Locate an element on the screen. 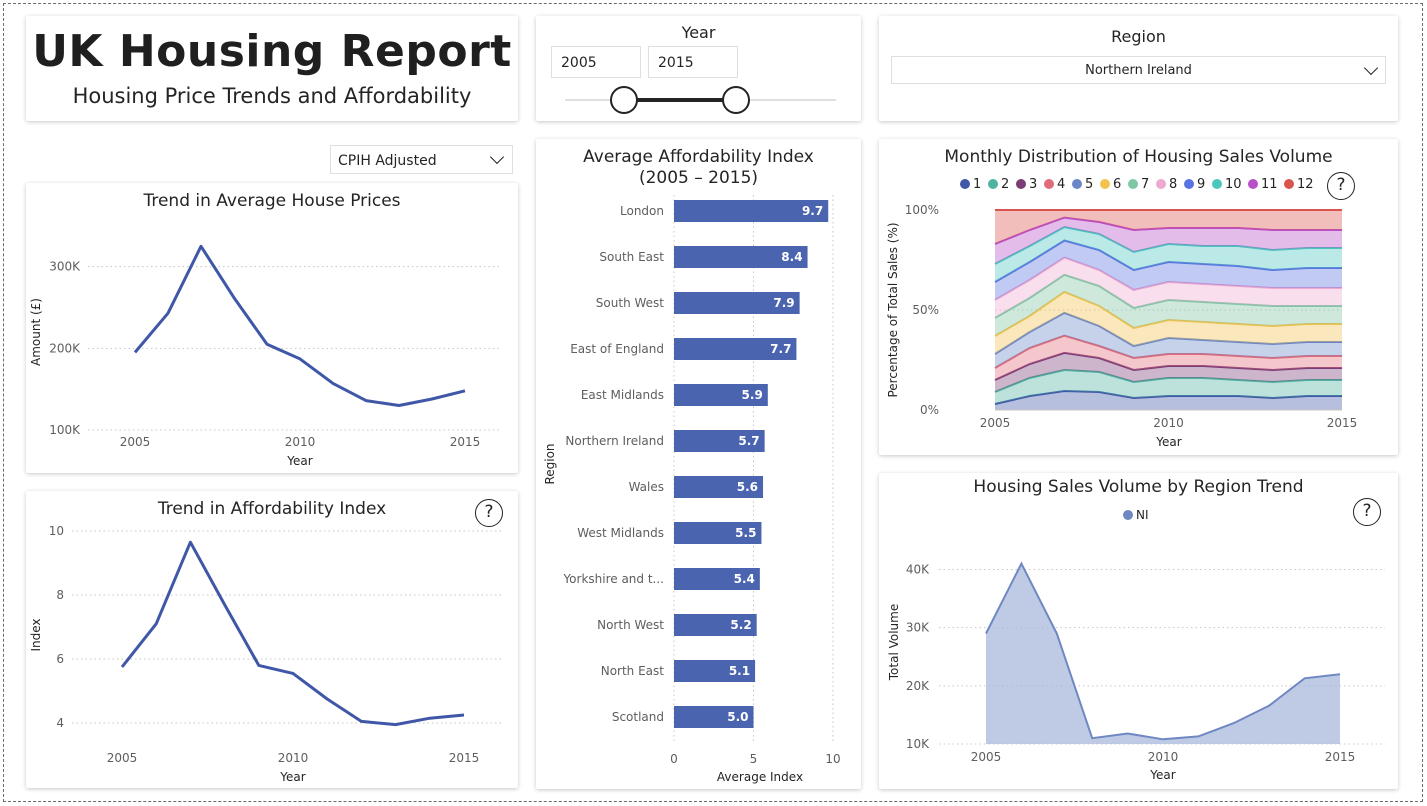  y-tick-label: 40K is located at coordinates (918, 569).